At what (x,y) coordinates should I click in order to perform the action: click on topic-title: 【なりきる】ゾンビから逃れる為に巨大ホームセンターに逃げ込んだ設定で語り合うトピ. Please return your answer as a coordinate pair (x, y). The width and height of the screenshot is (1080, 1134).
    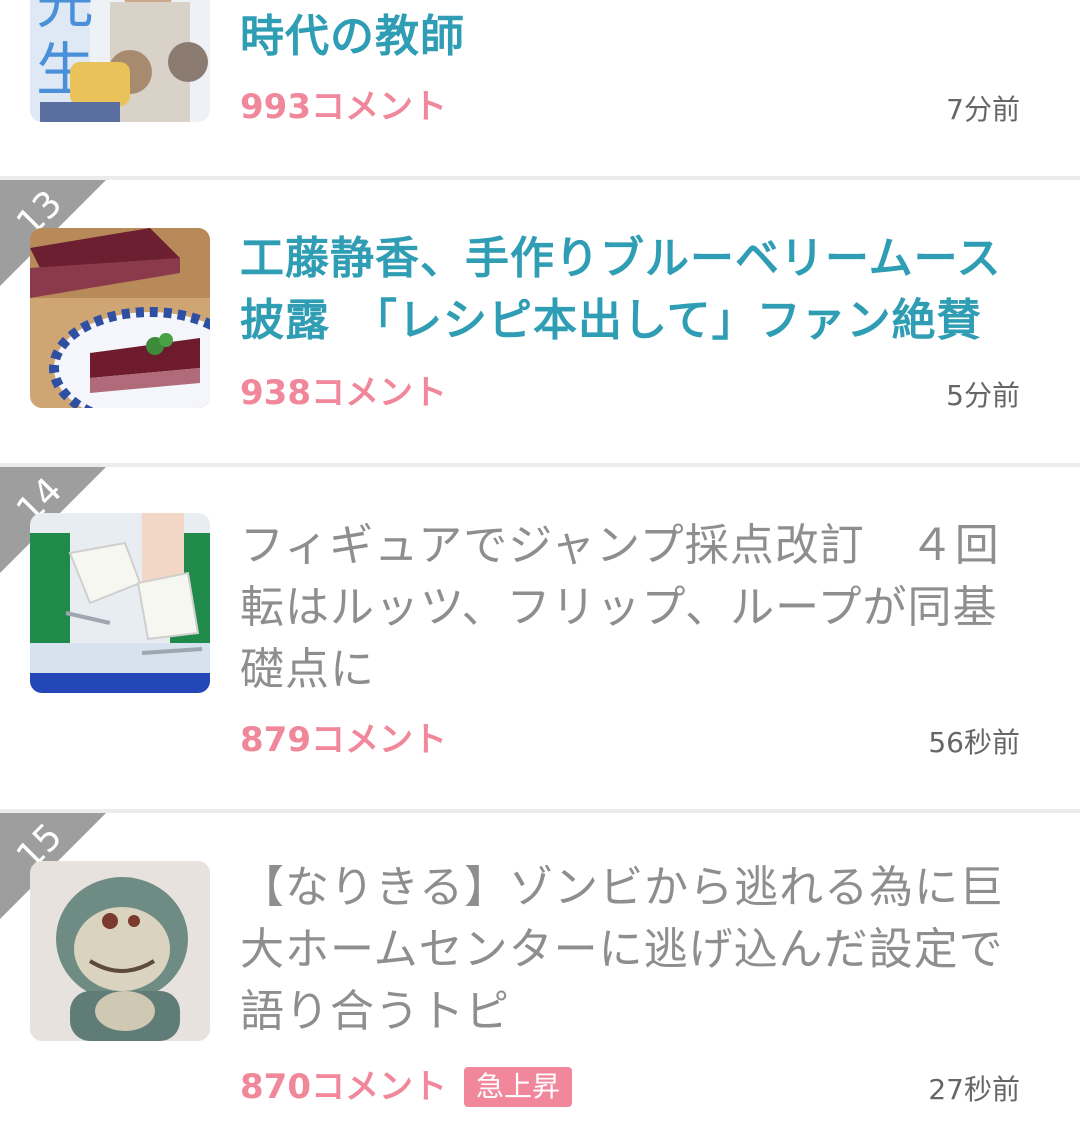
    Looking at the image, I should click on (630, 950).